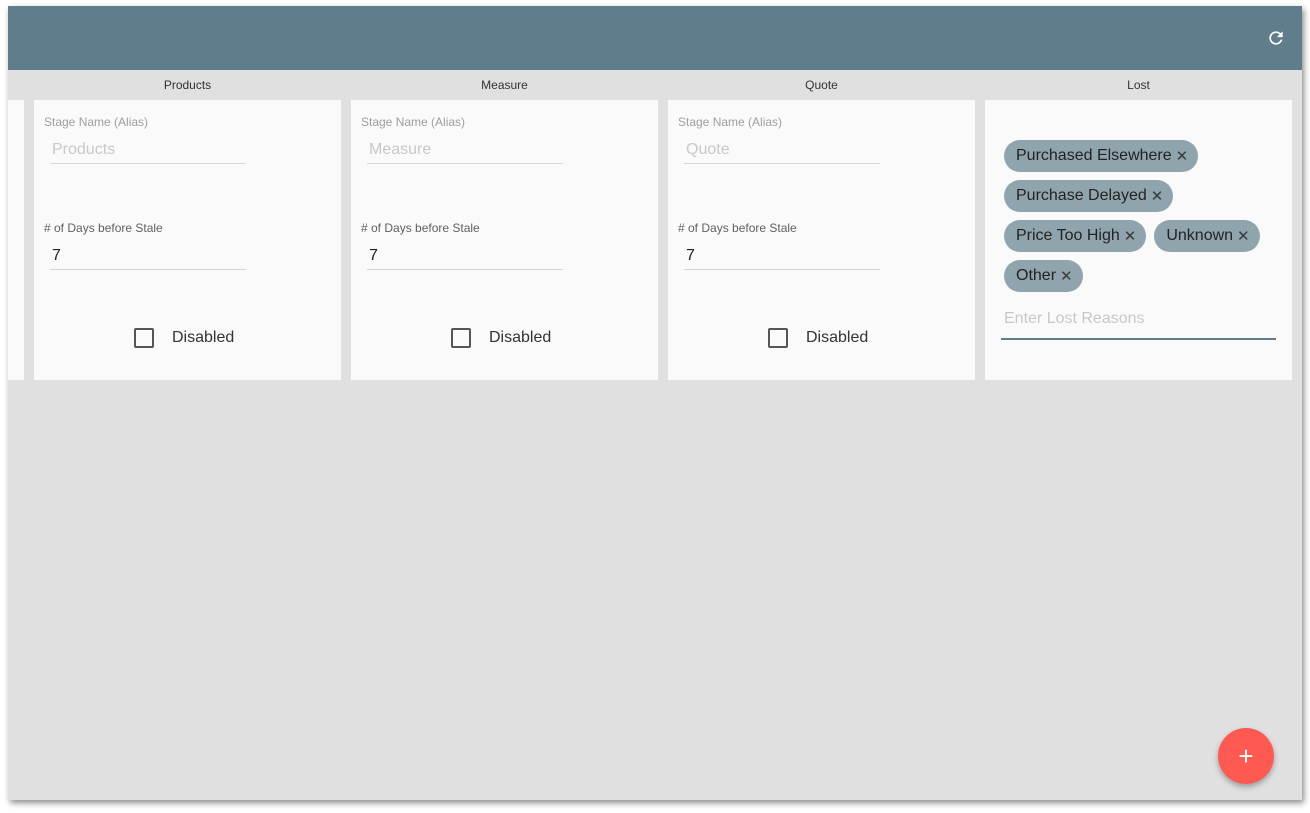 Image resolution: width=1310 pixels, height=813 pixels. Describe the element at coordinates (1081, 195) in the screenshot. I see `chip-label: Purchase Delayed` at that location.